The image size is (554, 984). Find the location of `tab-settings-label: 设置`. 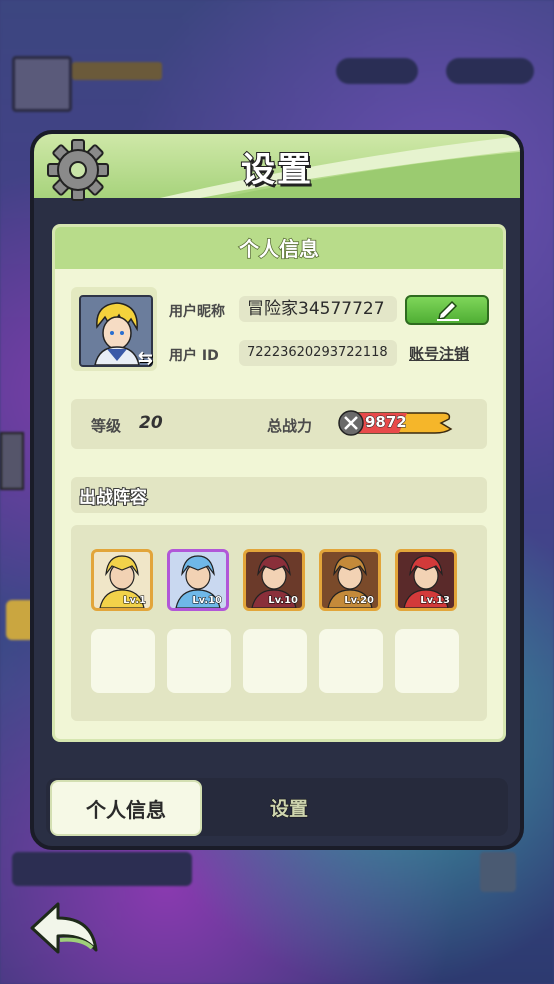

tab-settings-label: 设置 is located at coordinates (288, 809).